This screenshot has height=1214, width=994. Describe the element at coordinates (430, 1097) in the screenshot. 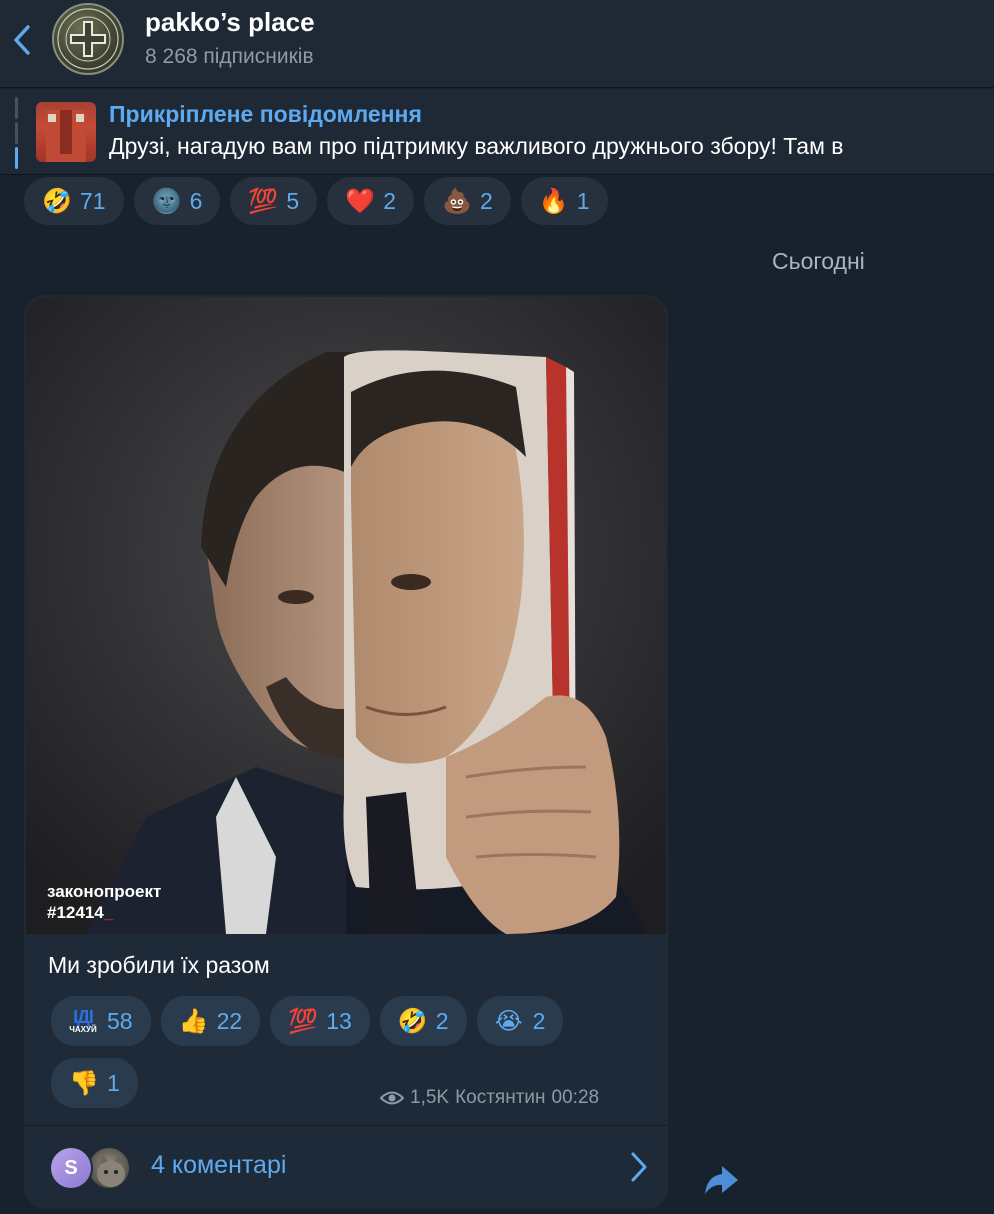

I see `view-count: 1,5K` at that location.